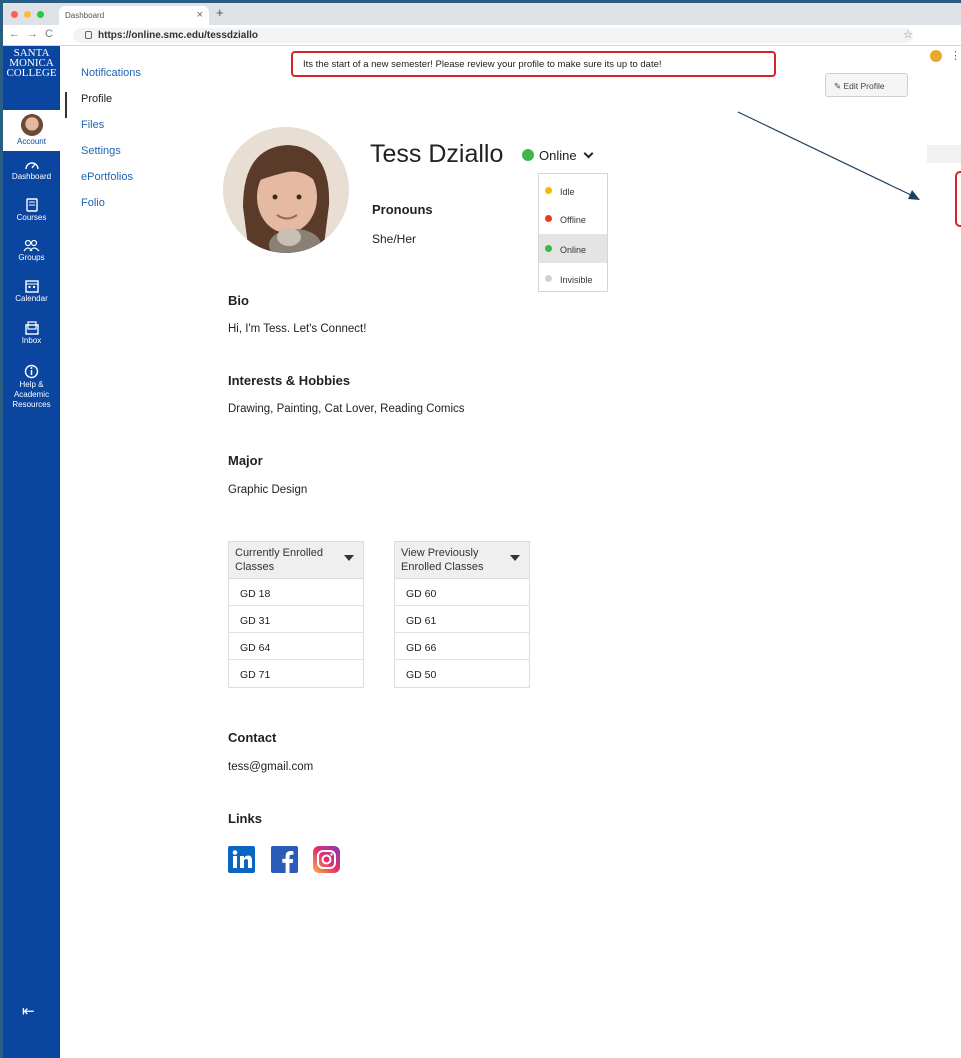  I want to click on bio-value: Hi, I'm Tess. Let's Connect!, so click(297, 329).